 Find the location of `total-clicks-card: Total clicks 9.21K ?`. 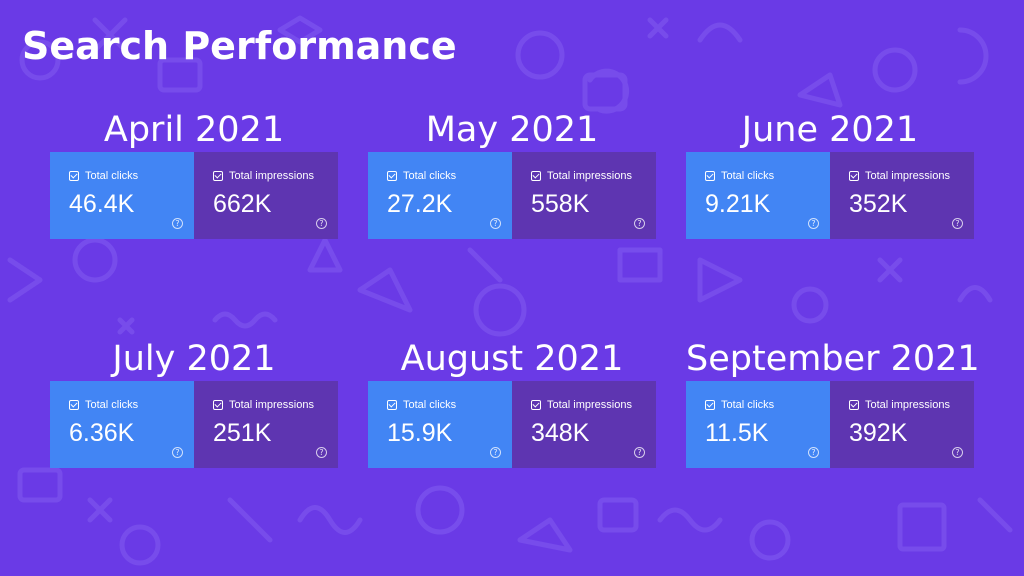

total-clicks-card: Total clicks 9.21K ? is located at coordinates (758, 195).